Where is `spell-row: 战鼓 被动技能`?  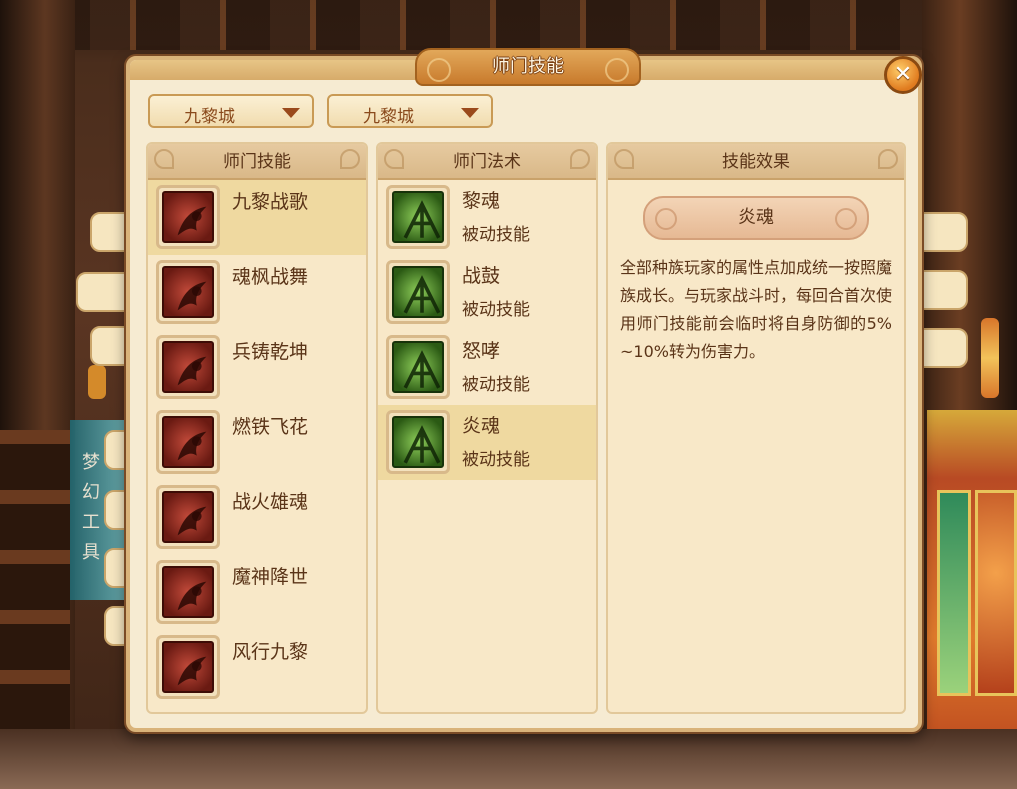 spell-row: 战鼓 被动技能 is located at coordinates (487, 292).